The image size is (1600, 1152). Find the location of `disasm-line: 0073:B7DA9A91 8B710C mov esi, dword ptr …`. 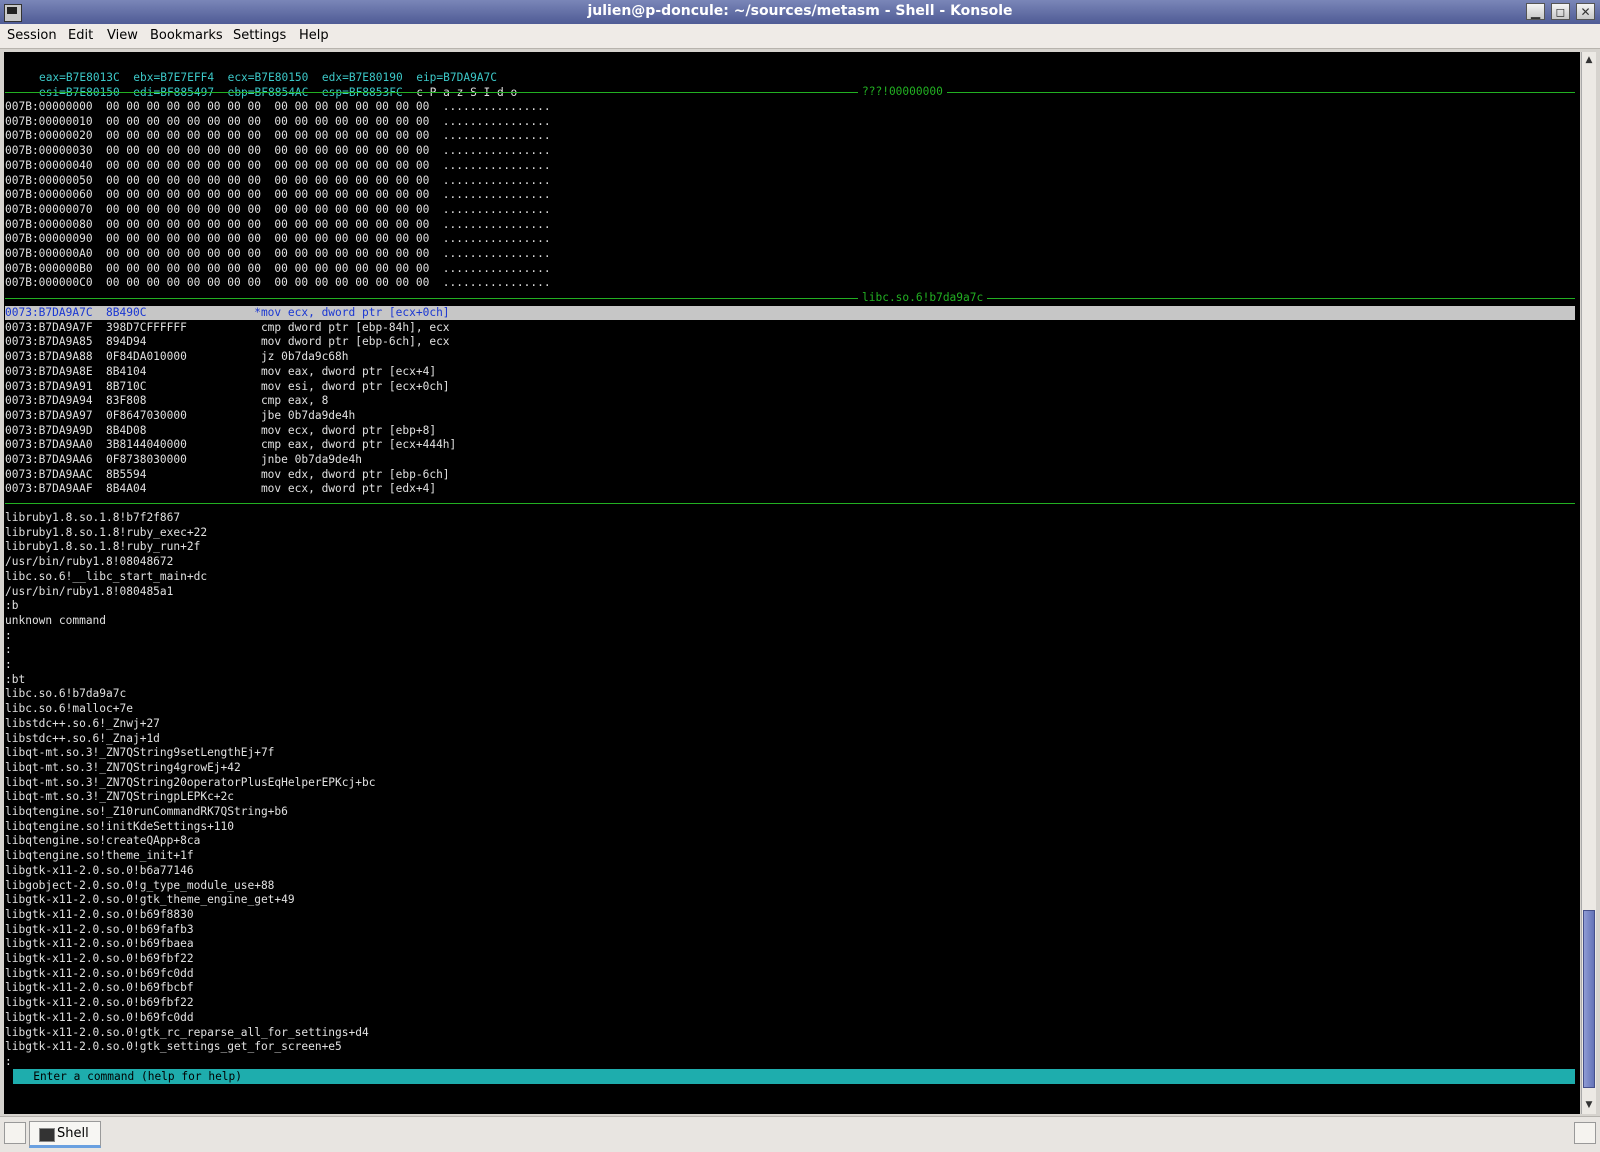

disasm-line: 0073:B7DA9A91 8B710C mov esi, dword ptr … is located at coordinates (227, 386).